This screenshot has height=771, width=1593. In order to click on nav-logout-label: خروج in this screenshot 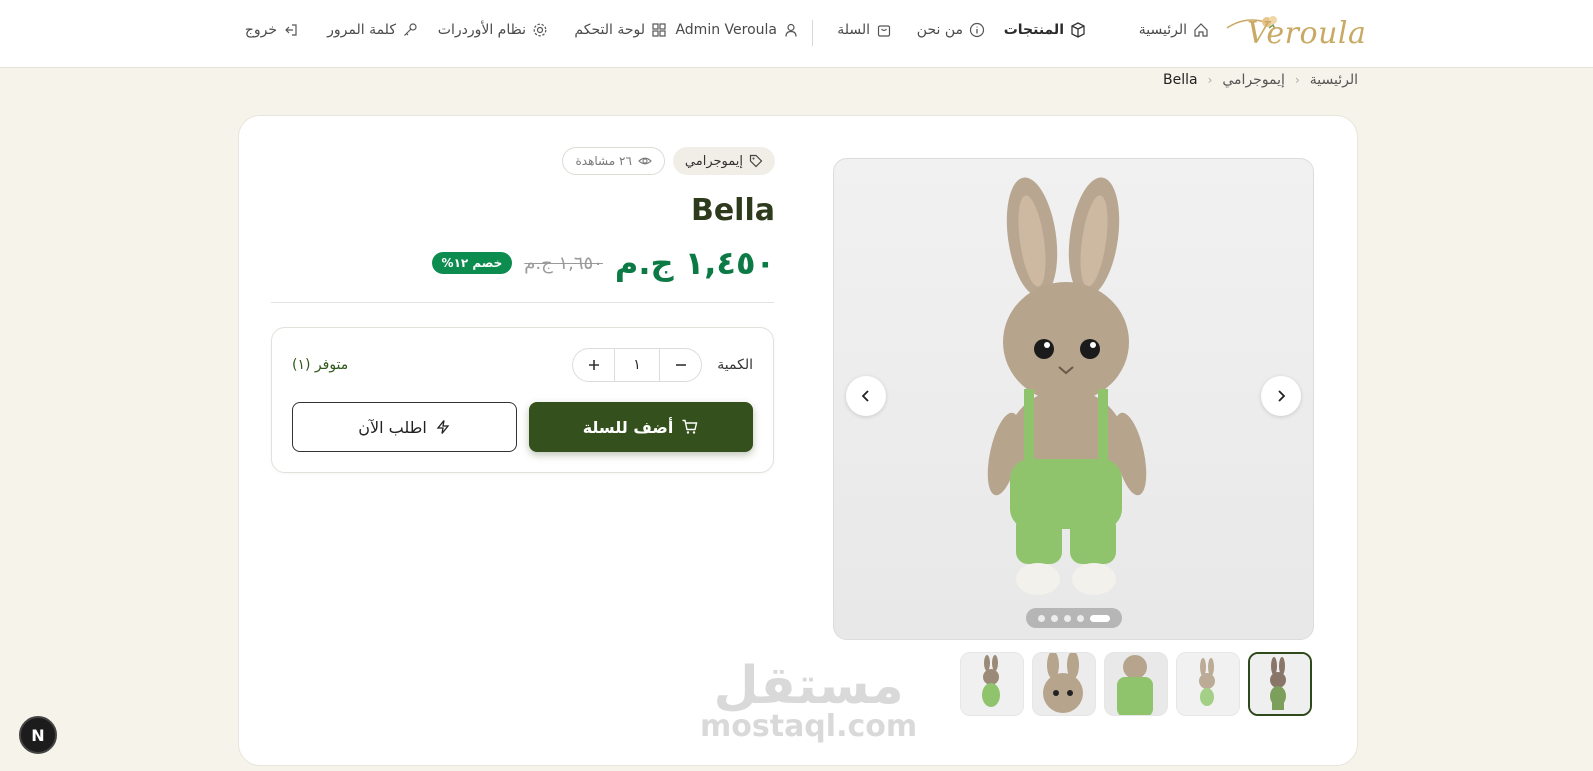, I will do `click(260, 30)`.